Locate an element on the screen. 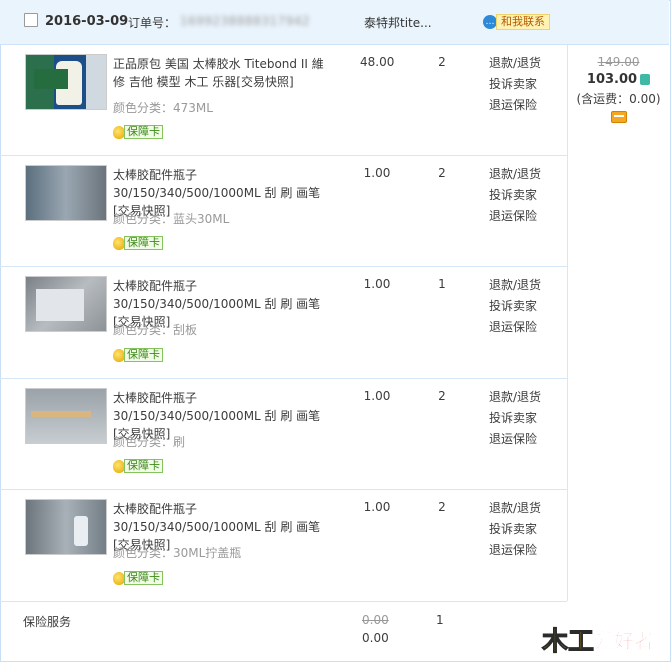 The image size is (671, 662). paid-total: 103.00 is located at coordinates (618, 79).